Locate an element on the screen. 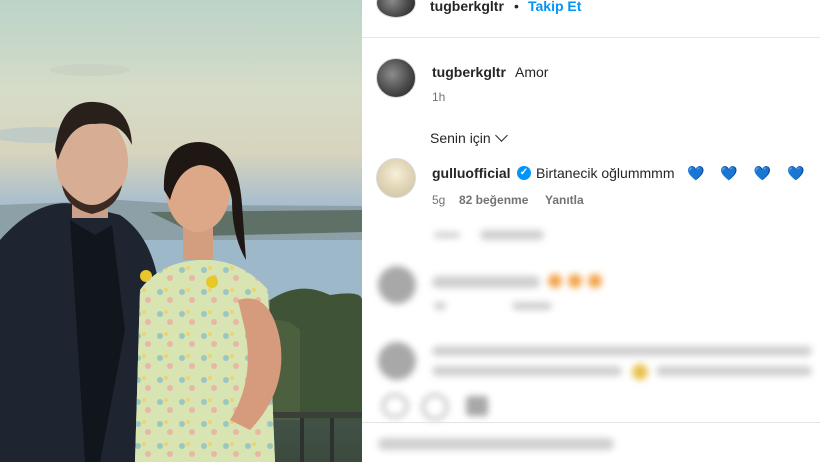 The width and height of the screenshot is (820, 462). share-icon is located at coordinates (477, 406).